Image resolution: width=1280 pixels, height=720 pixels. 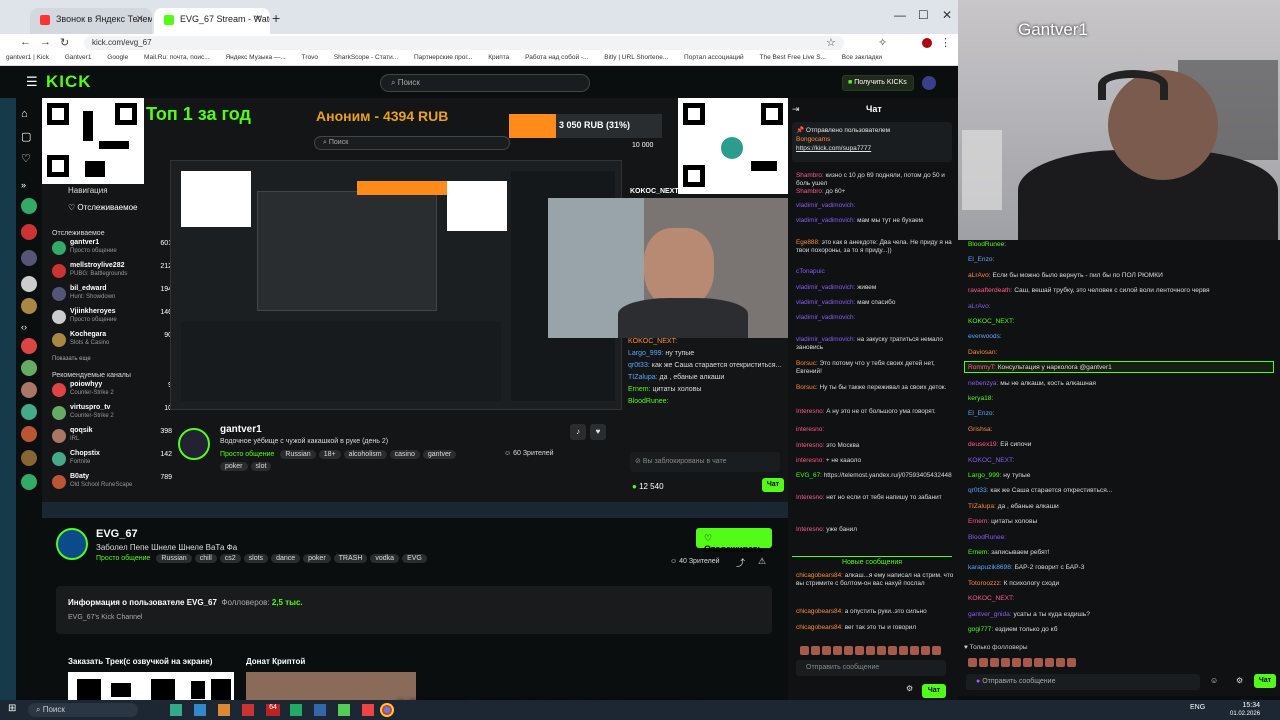 What do you see at coordinates (810, 429) in the screenshot?
I see `chat-username: interesno:` at bounding box center [810, 429].